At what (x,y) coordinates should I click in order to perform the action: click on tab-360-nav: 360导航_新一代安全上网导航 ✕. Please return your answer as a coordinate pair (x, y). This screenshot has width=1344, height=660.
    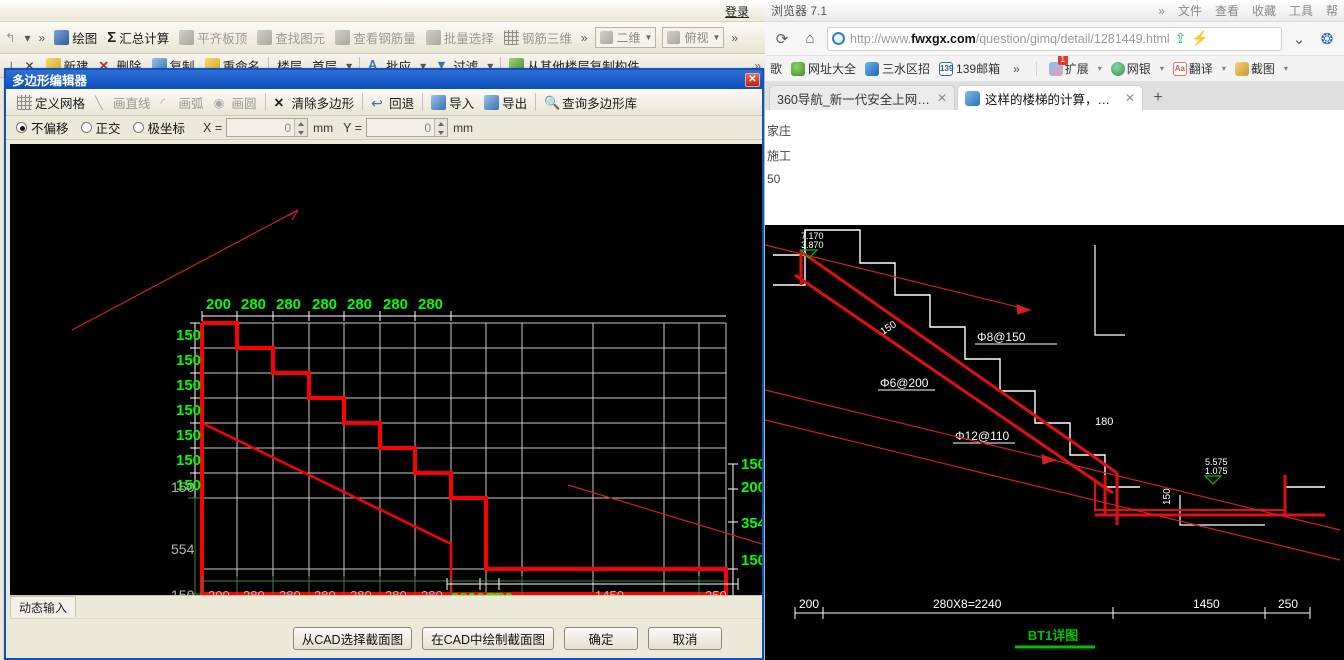
    Looking at the image, I should click on (862, 97).